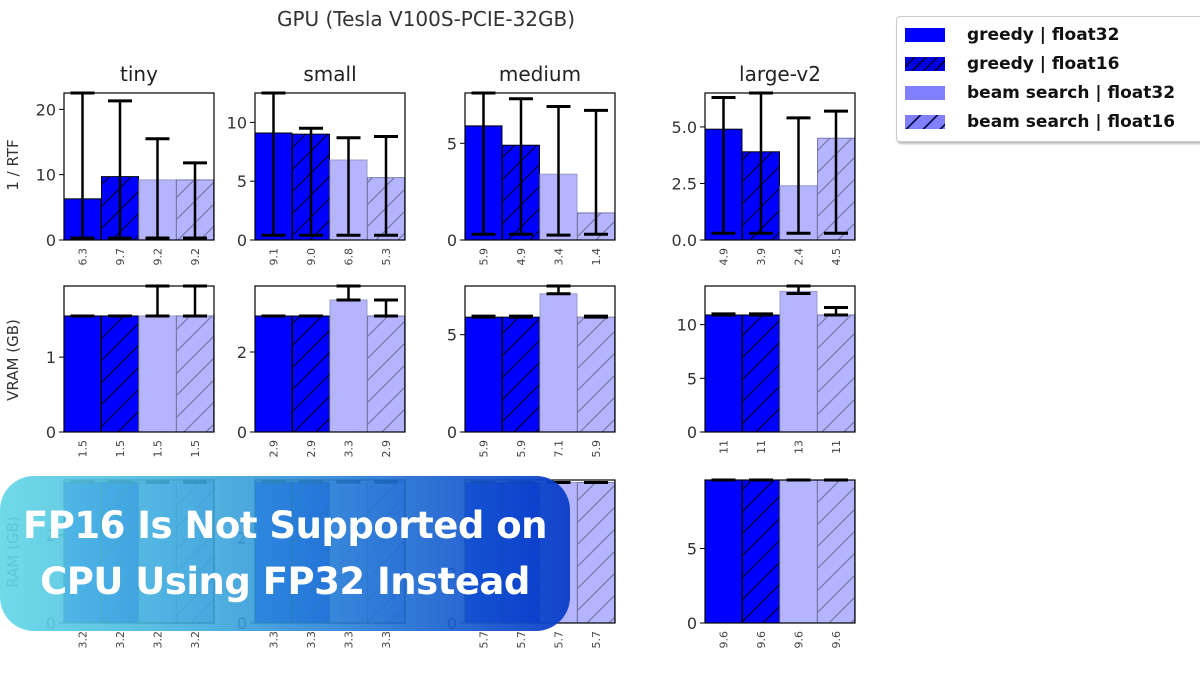 The width and height of the screenshot is (1200, 675). I want to click on legend-label: beam search | float16, so click(1071, 122).